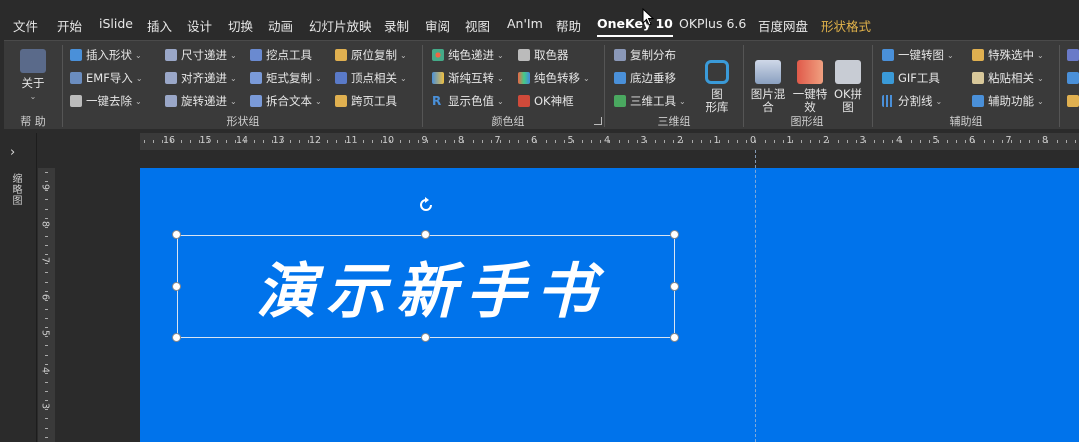  Describe the element at coordinates (568, 25) in the screenshot. I see `menu-help: 帮助` at that location.